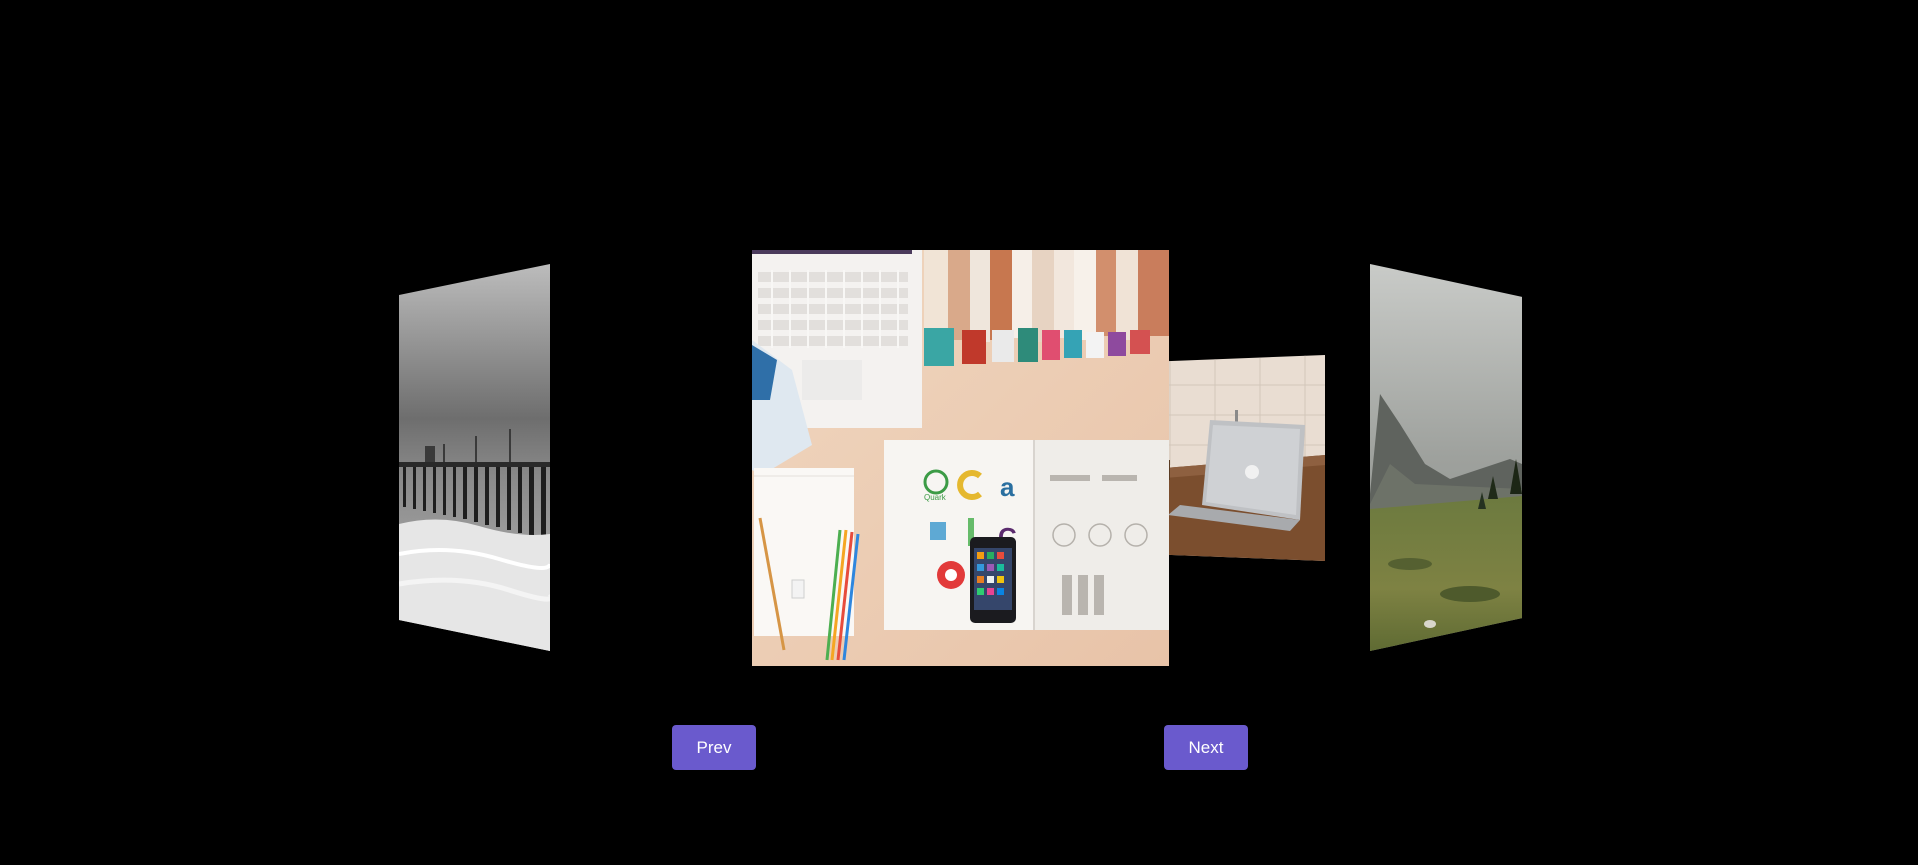 The width and height of the screenshot is (1918, 865). Describe the element at coordinates (935, 497) in the screenshot. I see `svg-text: Quark` at that location.